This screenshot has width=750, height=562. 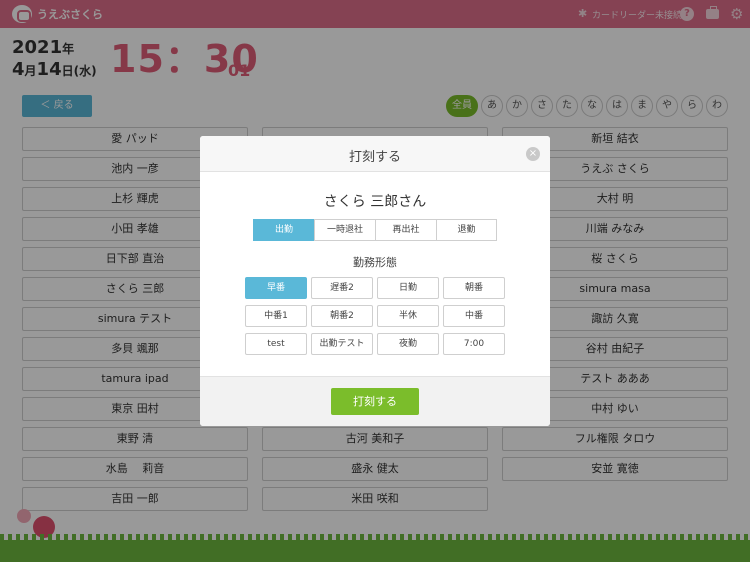 What do you see at coordinates (406, 230) in the screenshot?
I see `punch-type-return: 再出社` at bounding box center [406, 230].